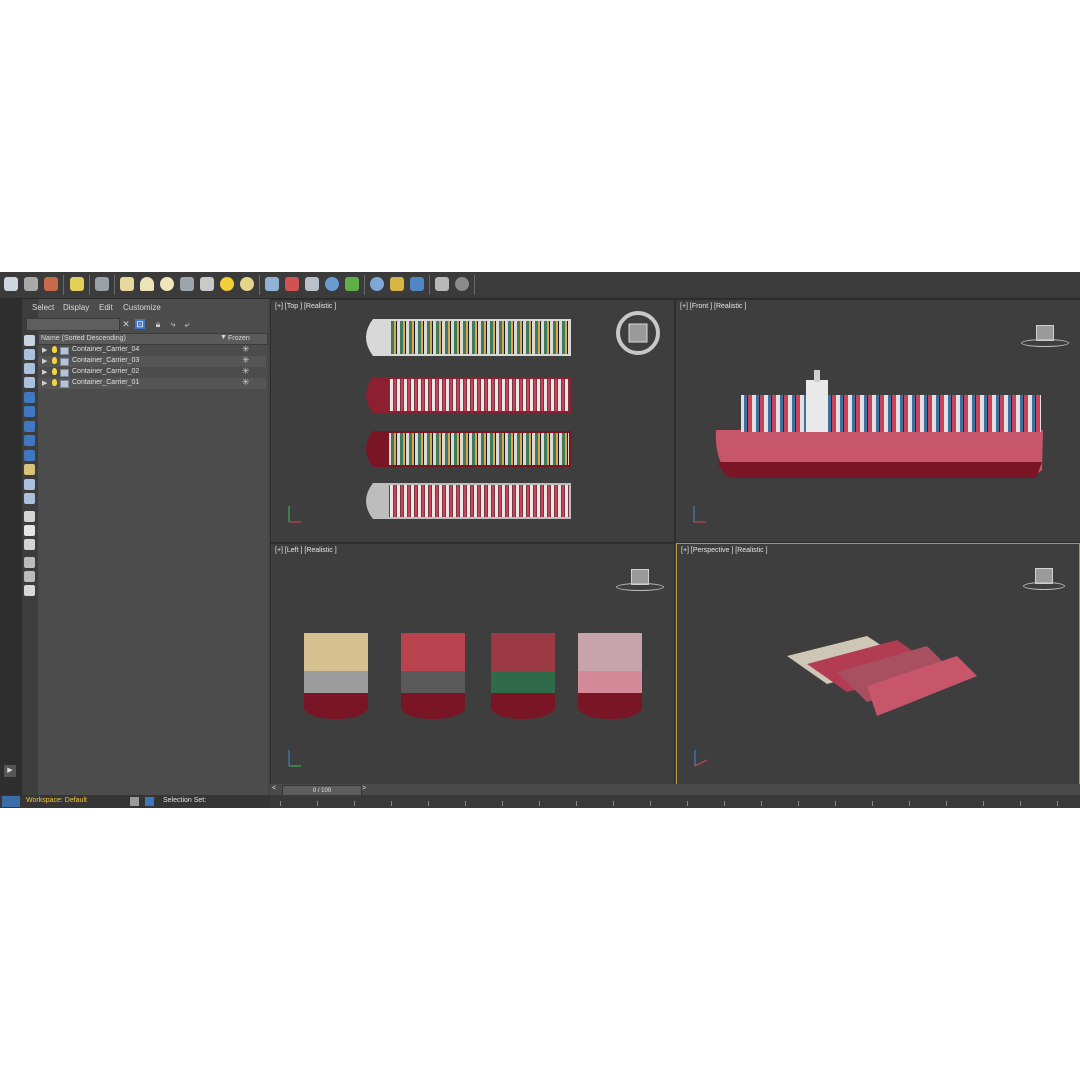 The image size is (1080, 1080). What do you see at coordinates (73, 324) in the screenshot?
I see `search-input` at bounding box center [73, 324].